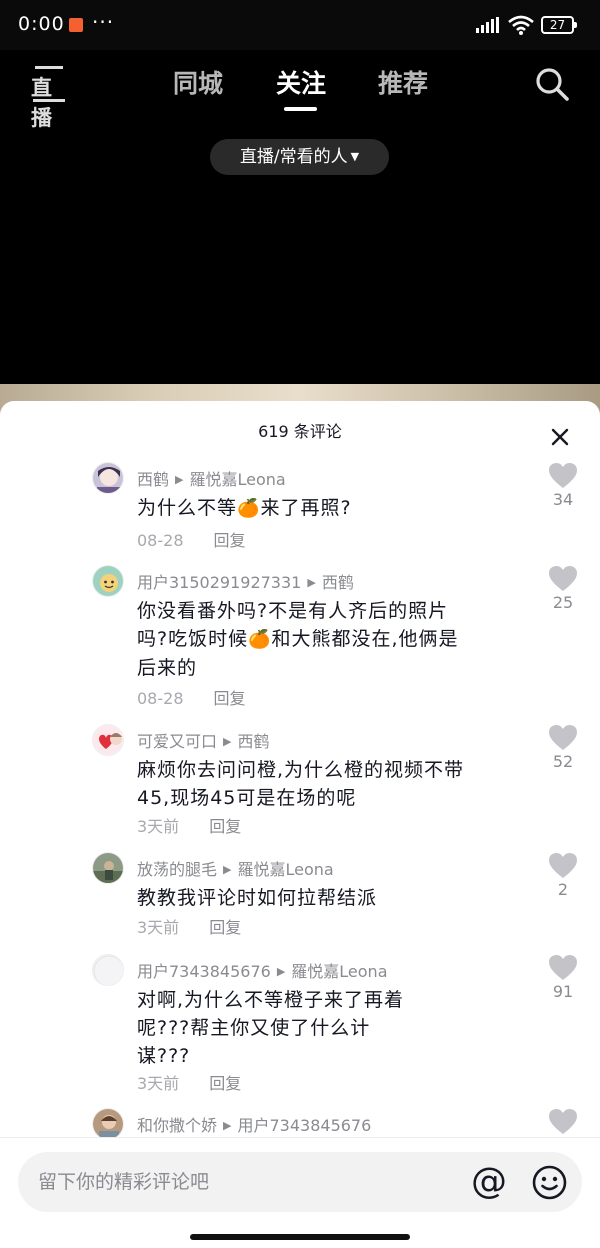  I want to click on comment-header: 可爱又可口 ▶ 西鹤, so click(203, 740).